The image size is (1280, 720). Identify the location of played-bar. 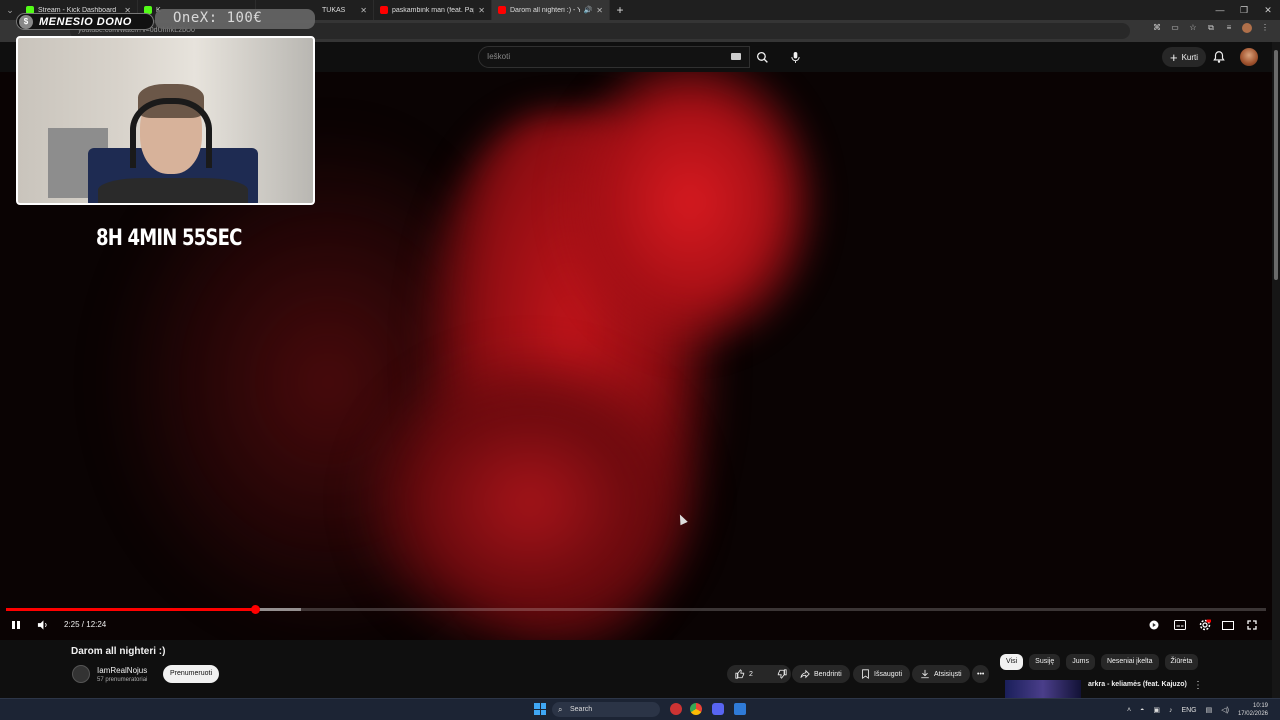
(131, 609).